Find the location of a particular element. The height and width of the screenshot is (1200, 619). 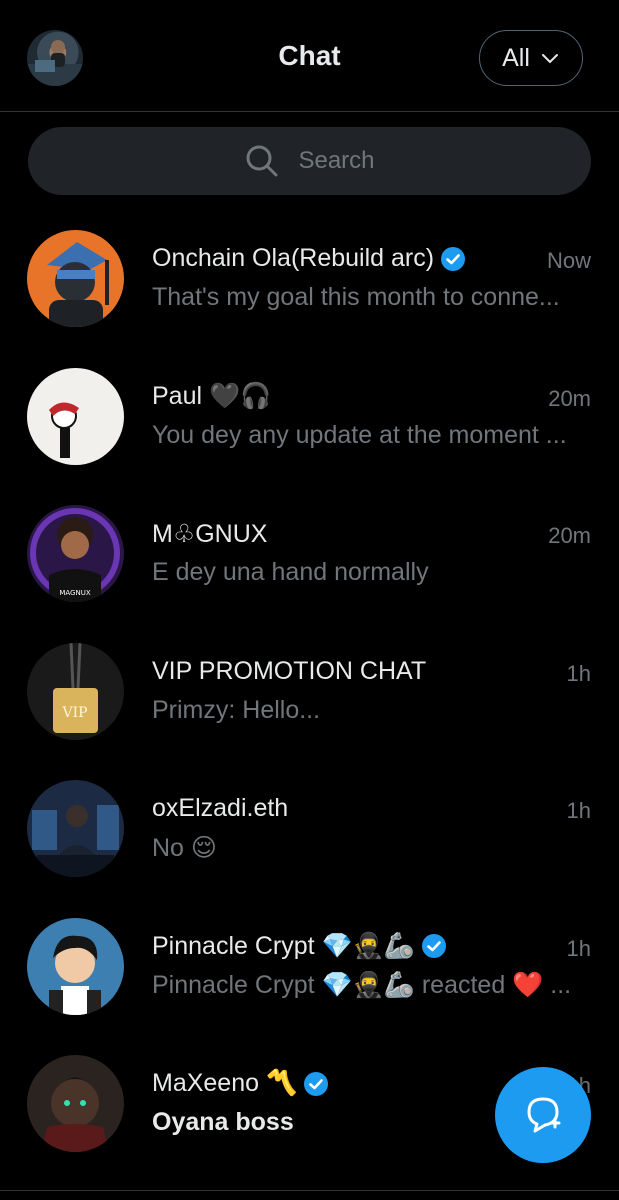

conversation-name: Paul 🖤🎧 is located at coordinates (212, 395).